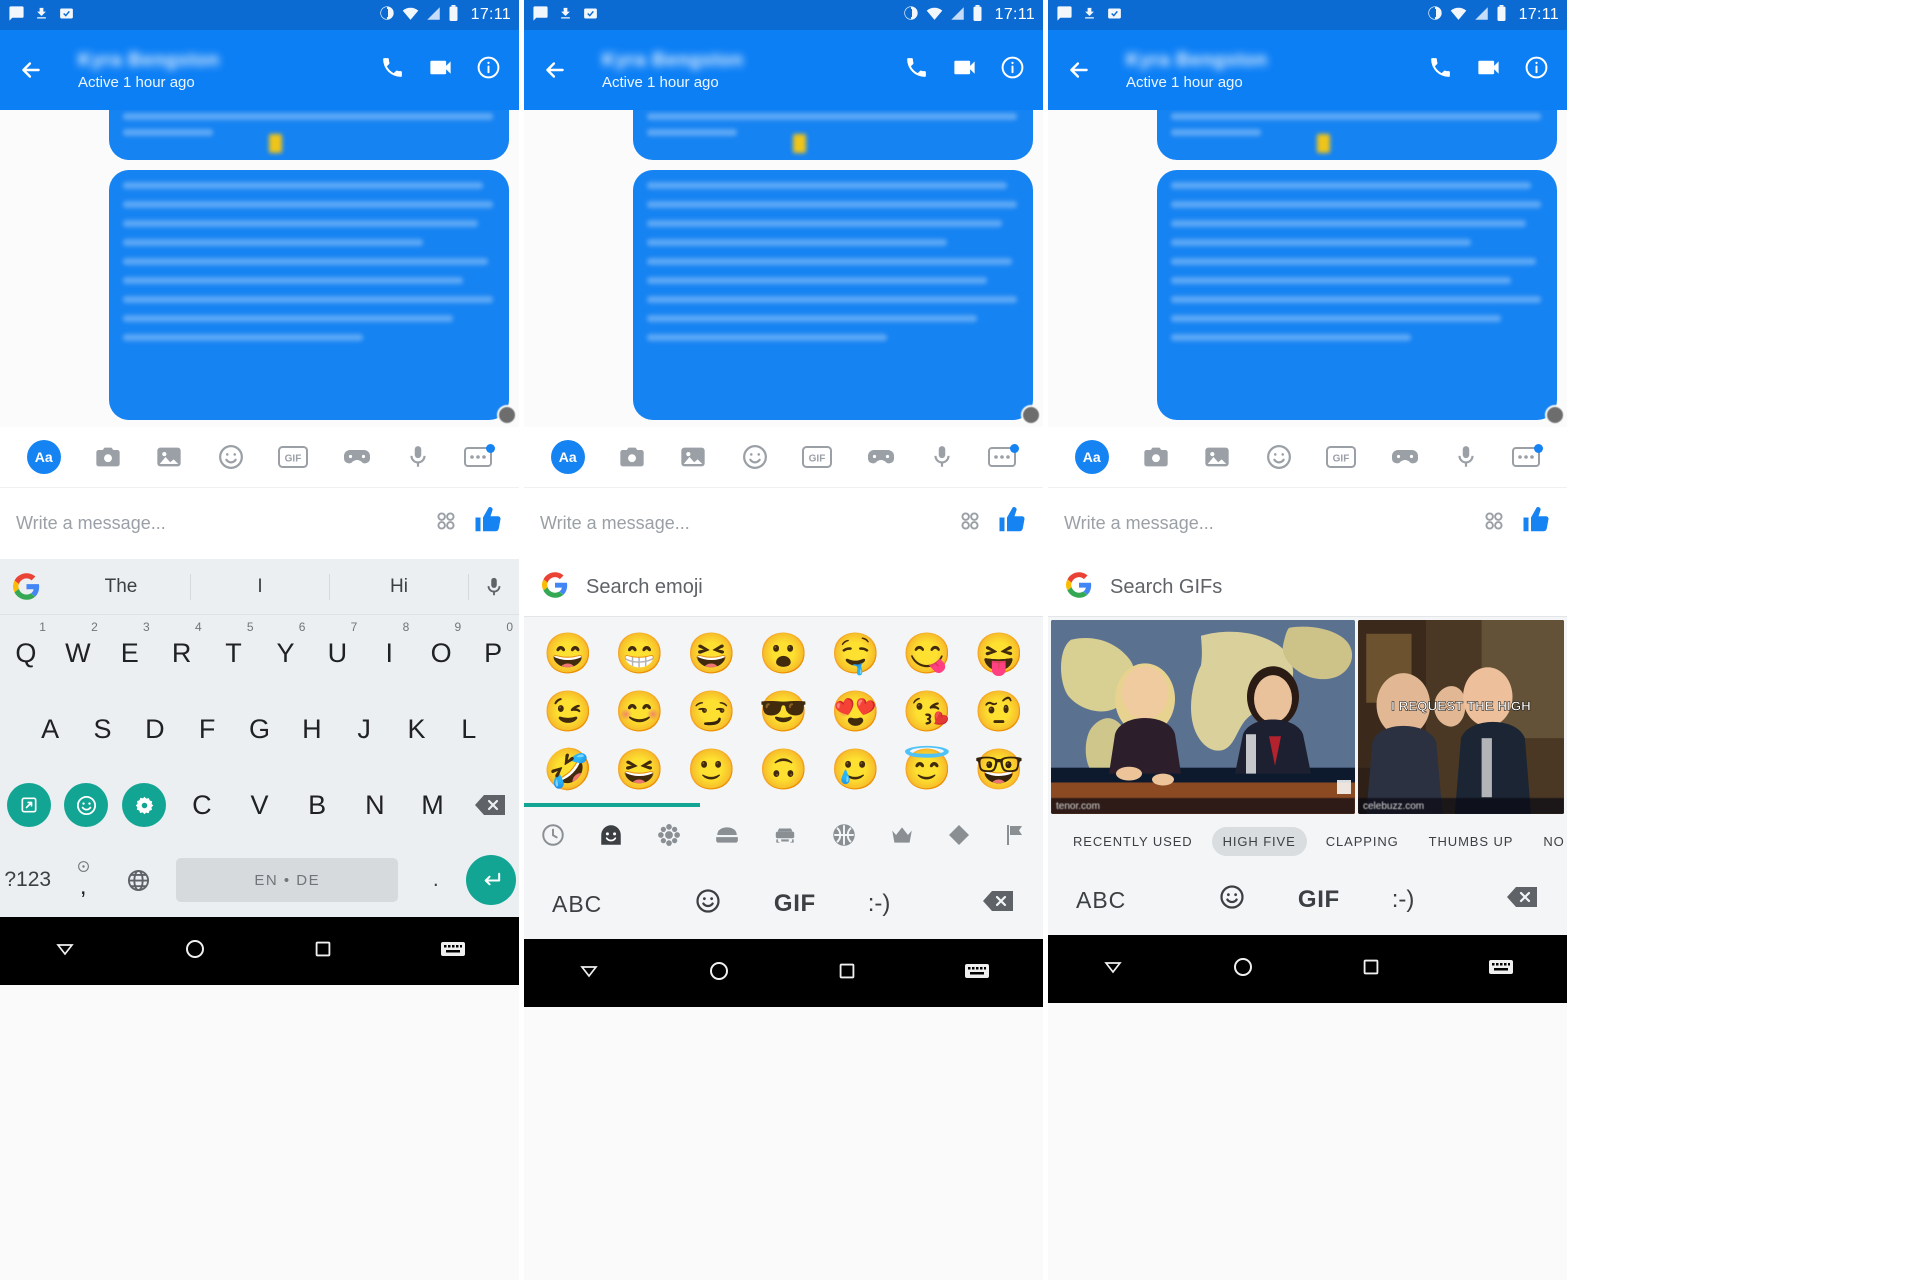 This screenshot has height=1280, width=1920. Describe the element at coordinates (1471, 841) in the screenshot. I see `gif-tab-thumbs-up: THUMBS UP` at that location.